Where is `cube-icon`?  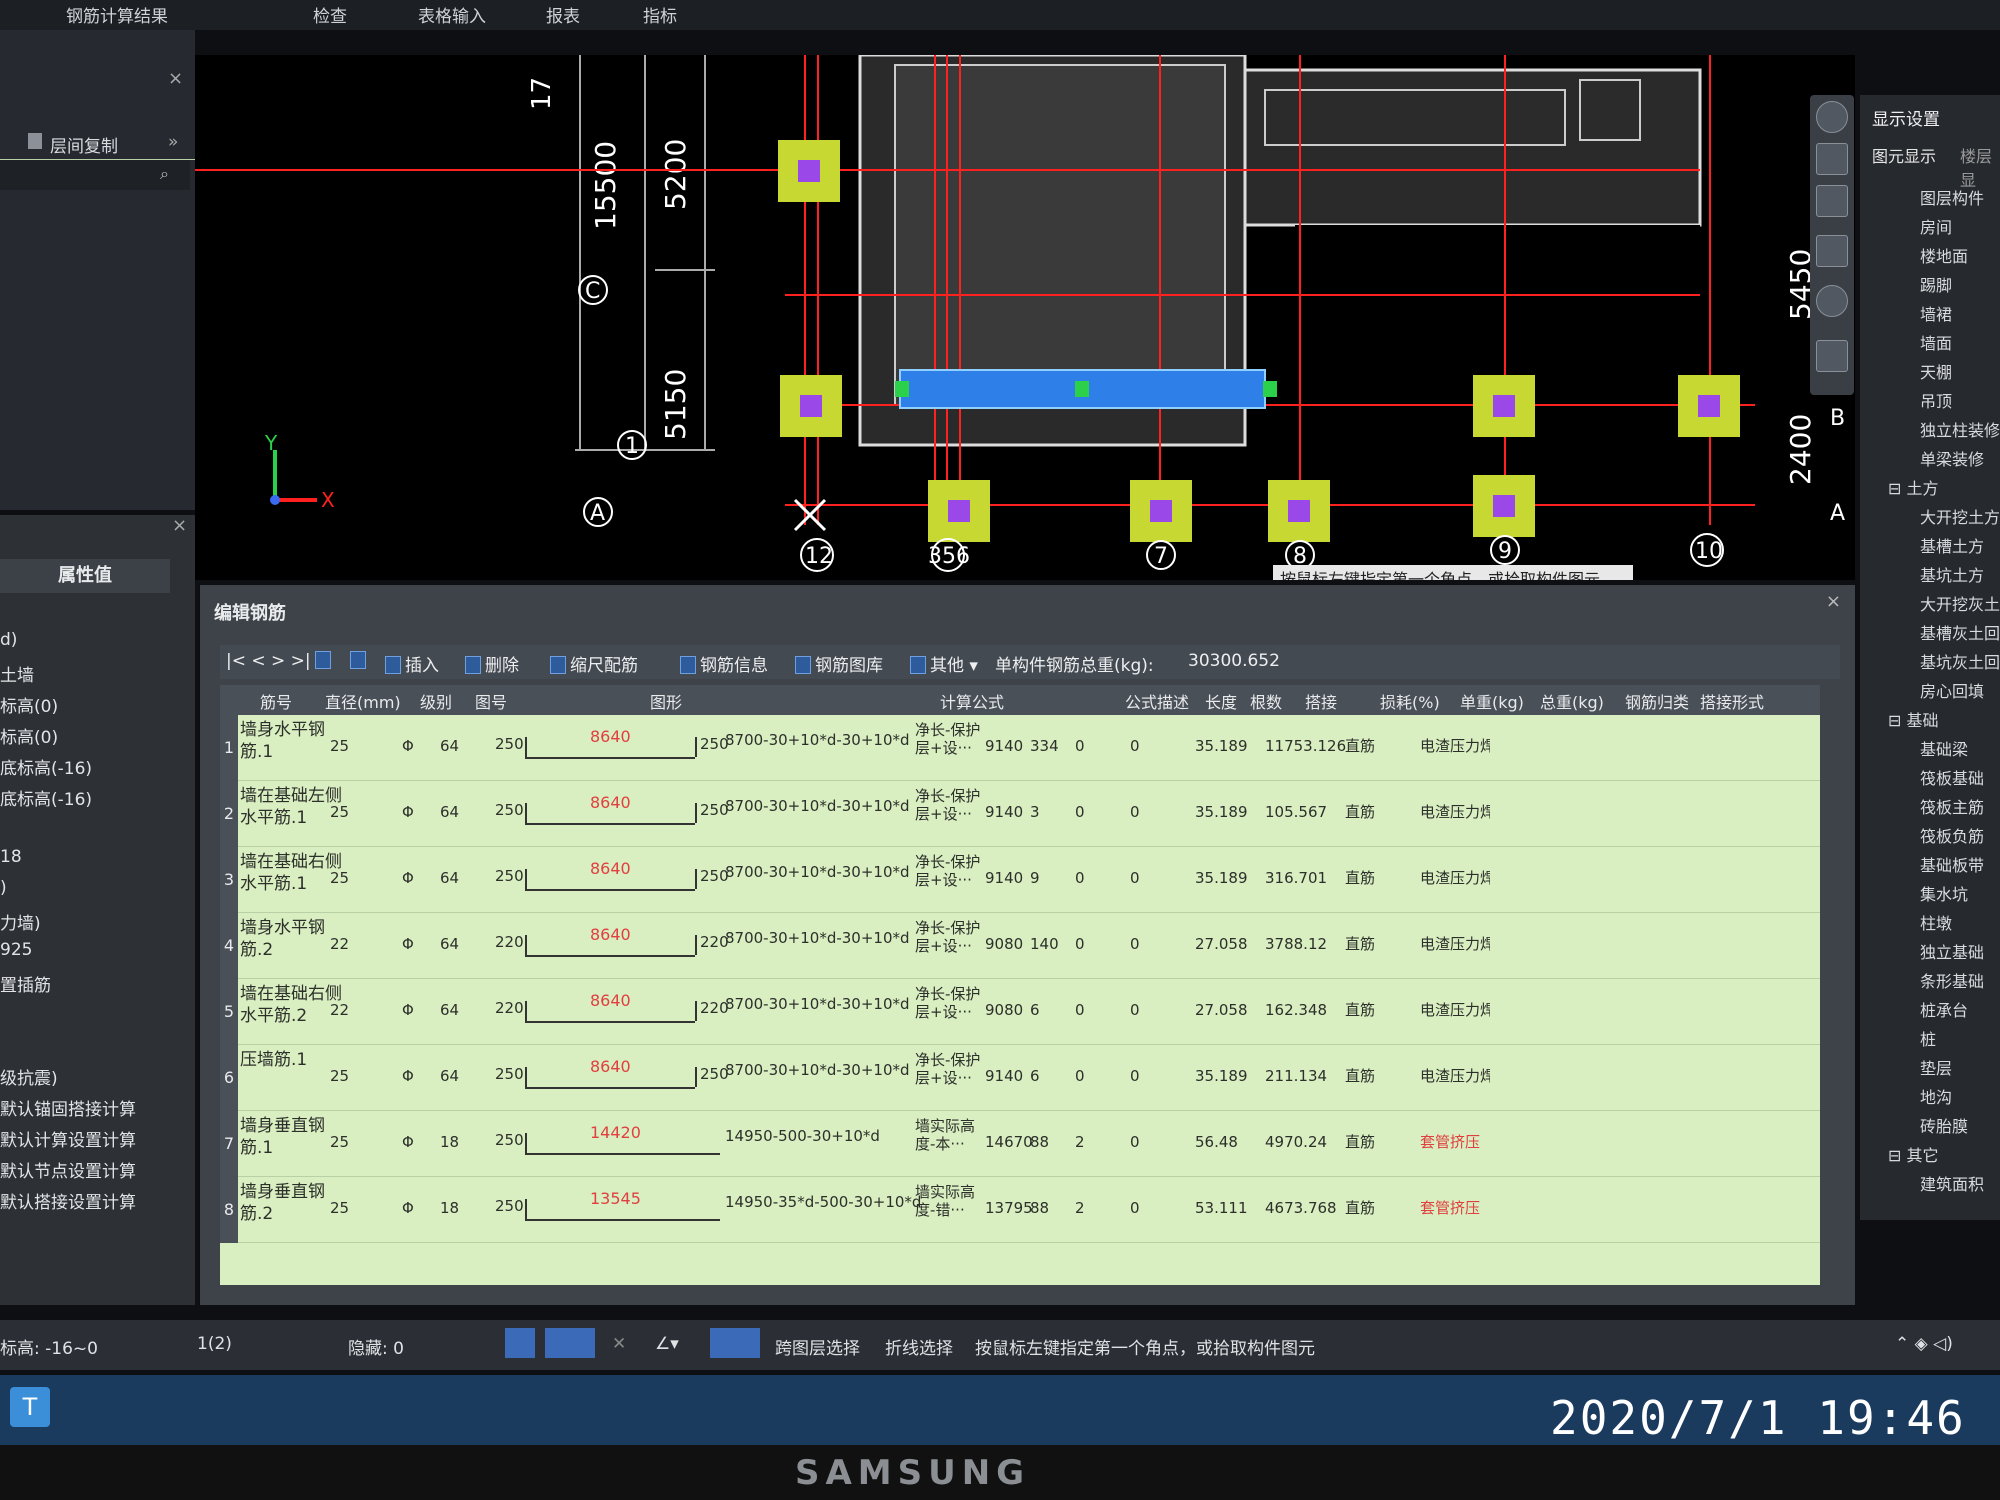
cube-icon is located at coordinates (1832, 201).